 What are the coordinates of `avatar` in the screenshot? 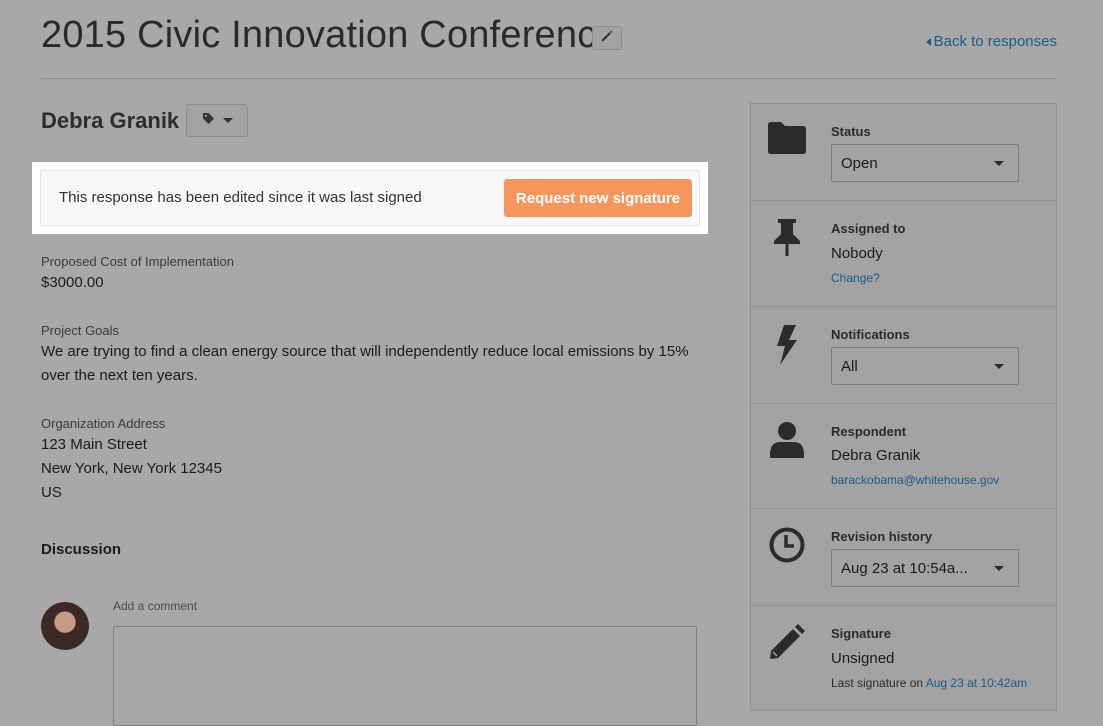 It's located at (65, 626).